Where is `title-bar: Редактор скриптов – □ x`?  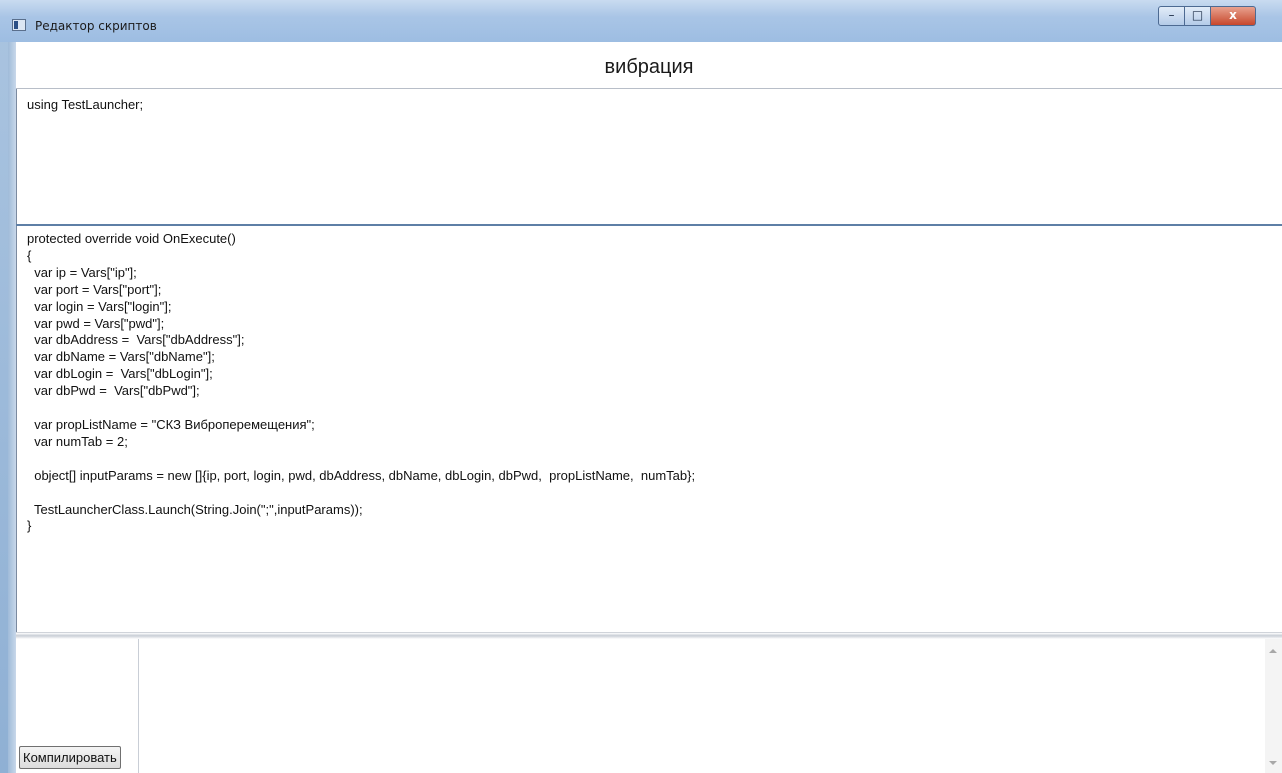 title-bar: Редактор скриптов – □ x is located at coordinates (641, 21).